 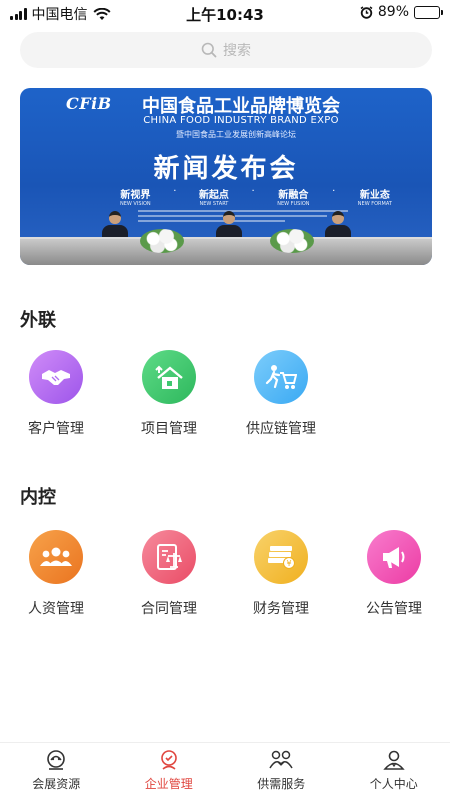 I want to click on customer-management-item: 客户管理, so click(x=56, y=394).